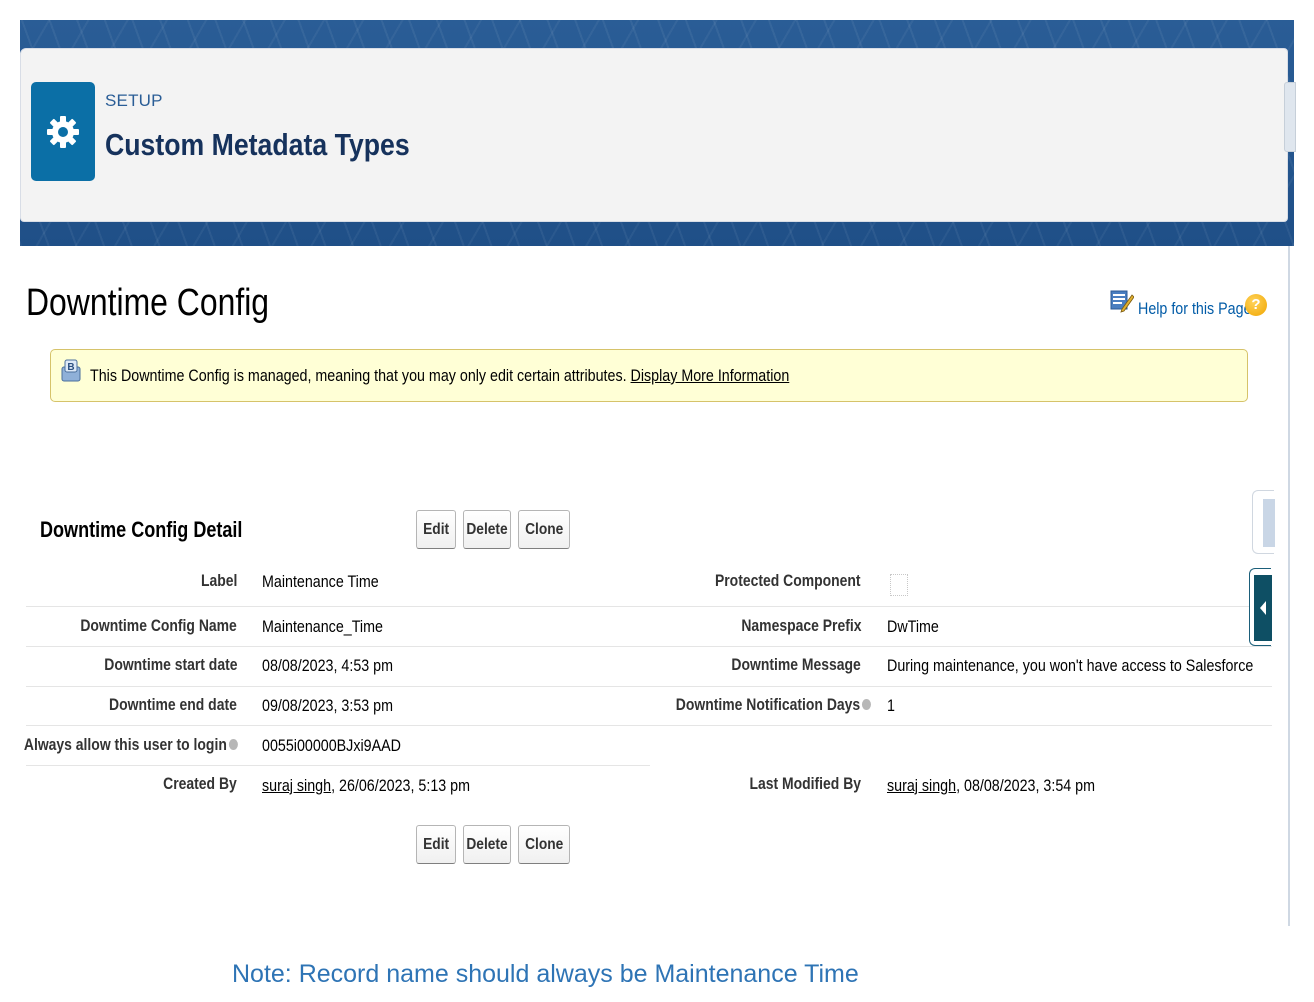 This screenshot has height=1002, width=1314. I want to click on side-panel-tab, so click(1290, 117).